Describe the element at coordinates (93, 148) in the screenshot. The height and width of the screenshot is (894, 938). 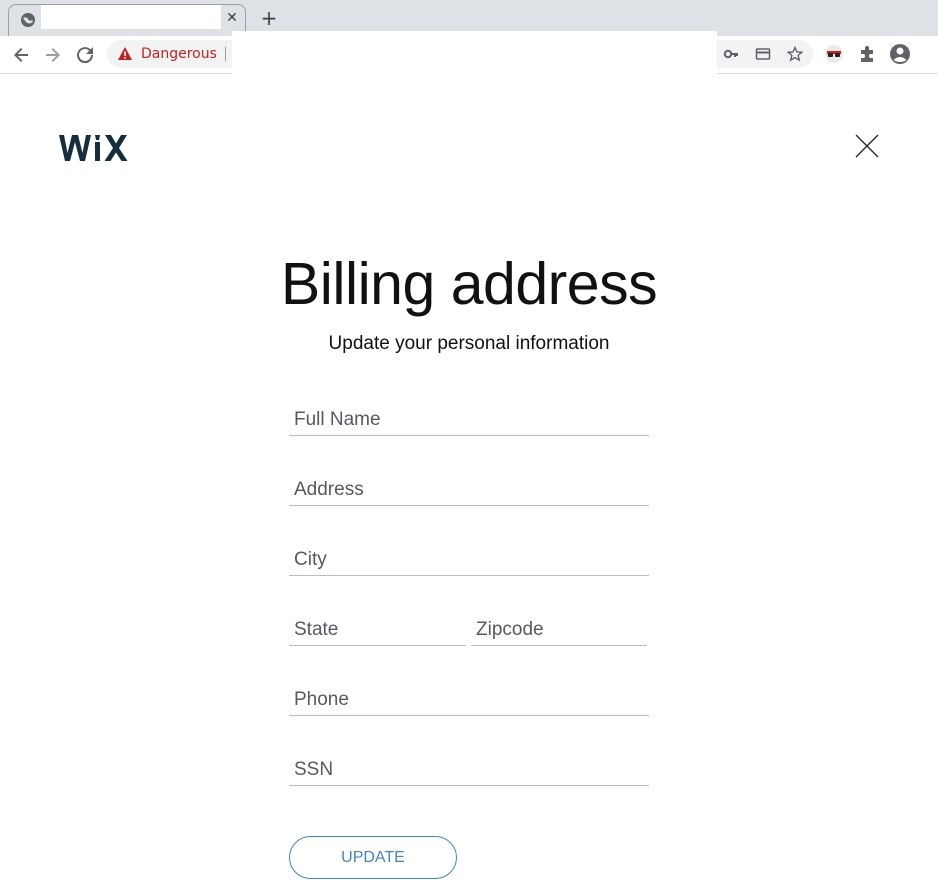
I see `wix-logo` at that location.